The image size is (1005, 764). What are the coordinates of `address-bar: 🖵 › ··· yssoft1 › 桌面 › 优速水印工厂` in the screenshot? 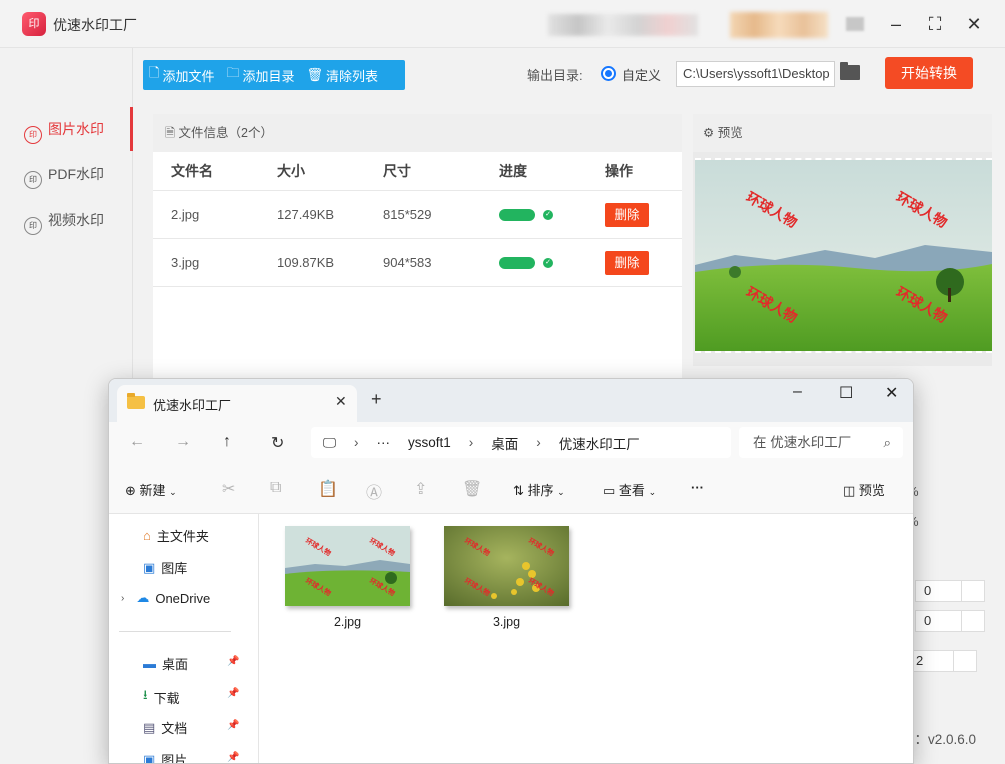 It's located at (521, 442).